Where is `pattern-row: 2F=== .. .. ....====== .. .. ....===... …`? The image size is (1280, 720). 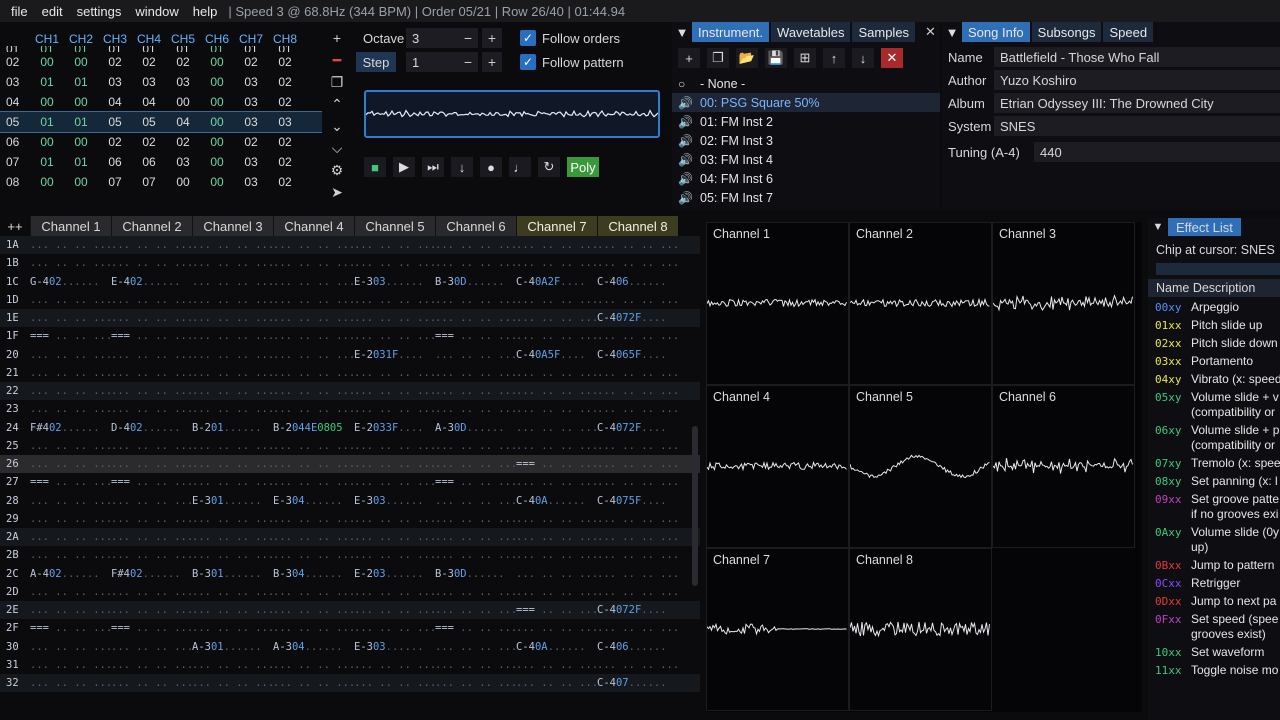
pattern-row: 2F=== .. .. ....====== .. .. ....===... … is located at coordinates (350, 628).